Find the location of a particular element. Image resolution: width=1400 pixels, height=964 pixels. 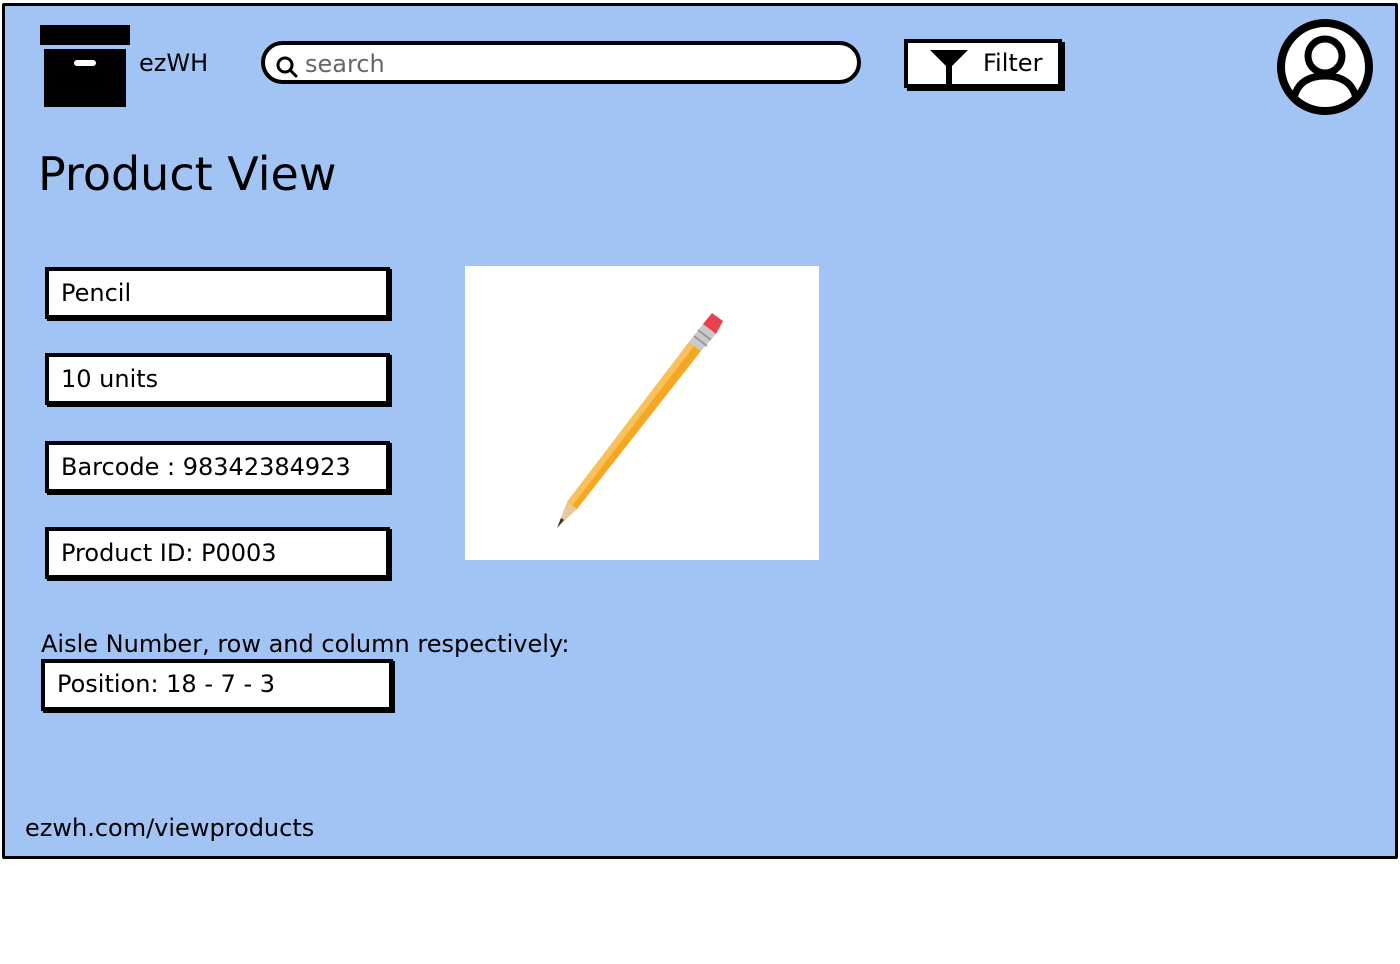

barcode-field: Barcode : 98342384923 is located at coordinates (217, 467).